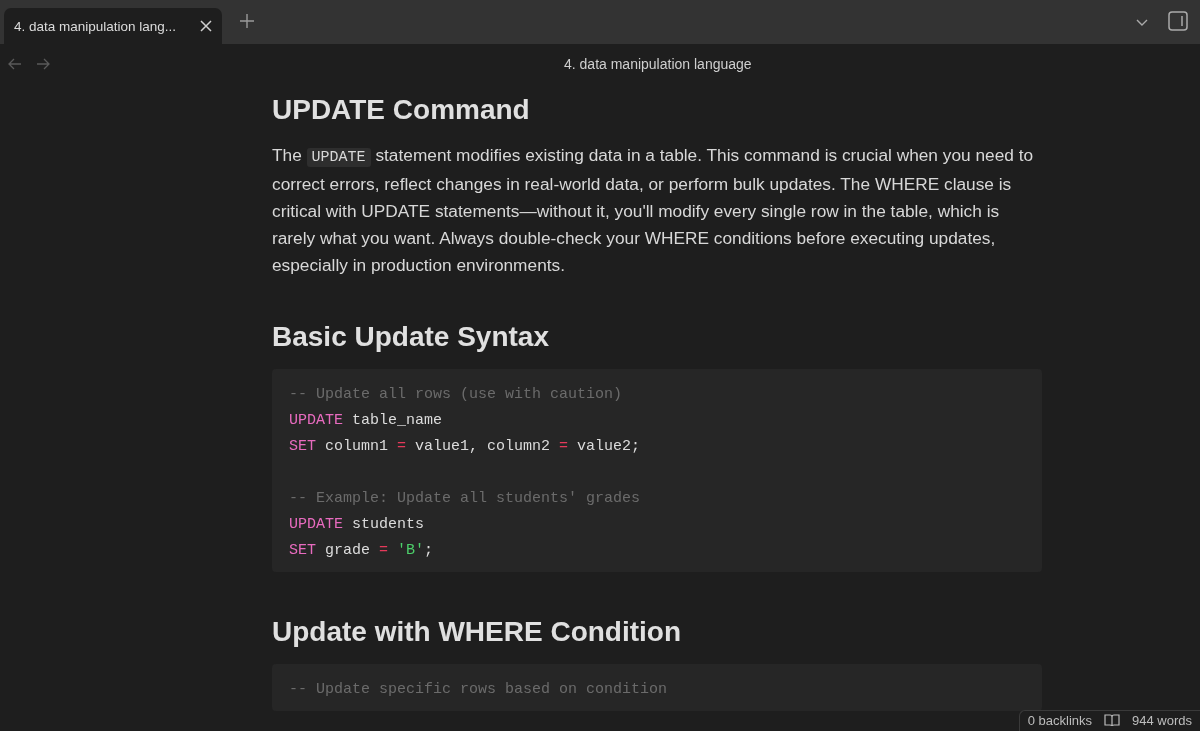 This screenshot has height=731, width=1200. Describe the element at coordinates (206, 26) in the screenshot. I see `close-icon` at that location.